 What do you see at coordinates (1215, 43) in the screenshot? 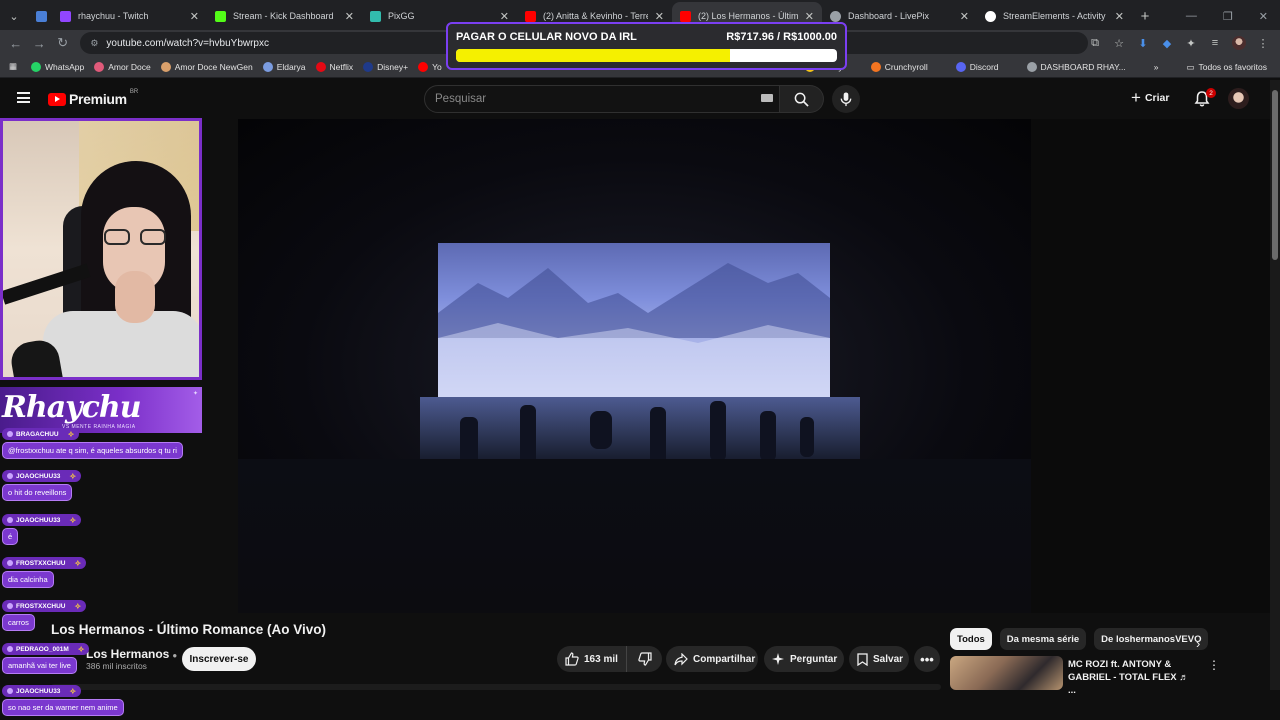
I see `reading-list-icon: ≡` at bounding box center [1215, 43].